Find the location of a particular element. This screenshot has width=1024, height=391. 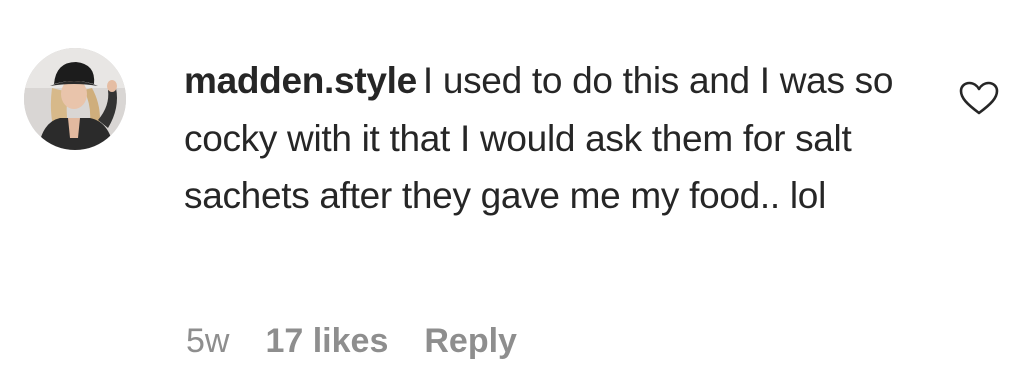

comment-meta: 5w 17 likes Reply is located at coordinates (369, 341).